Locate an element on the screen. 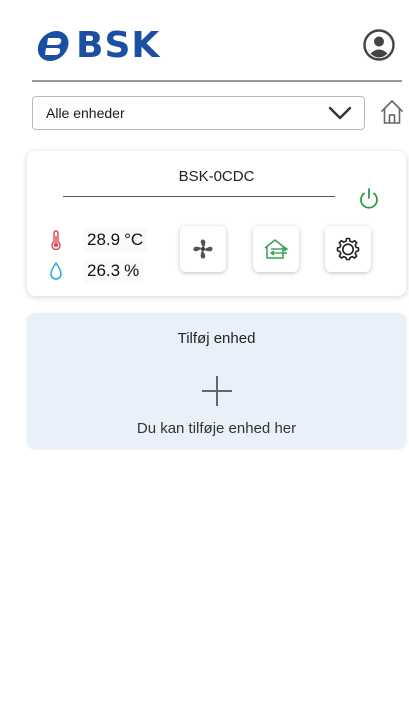 The image size is (409, 724). device-filter-value: Alle enheder is located at coordinates (85, 113).